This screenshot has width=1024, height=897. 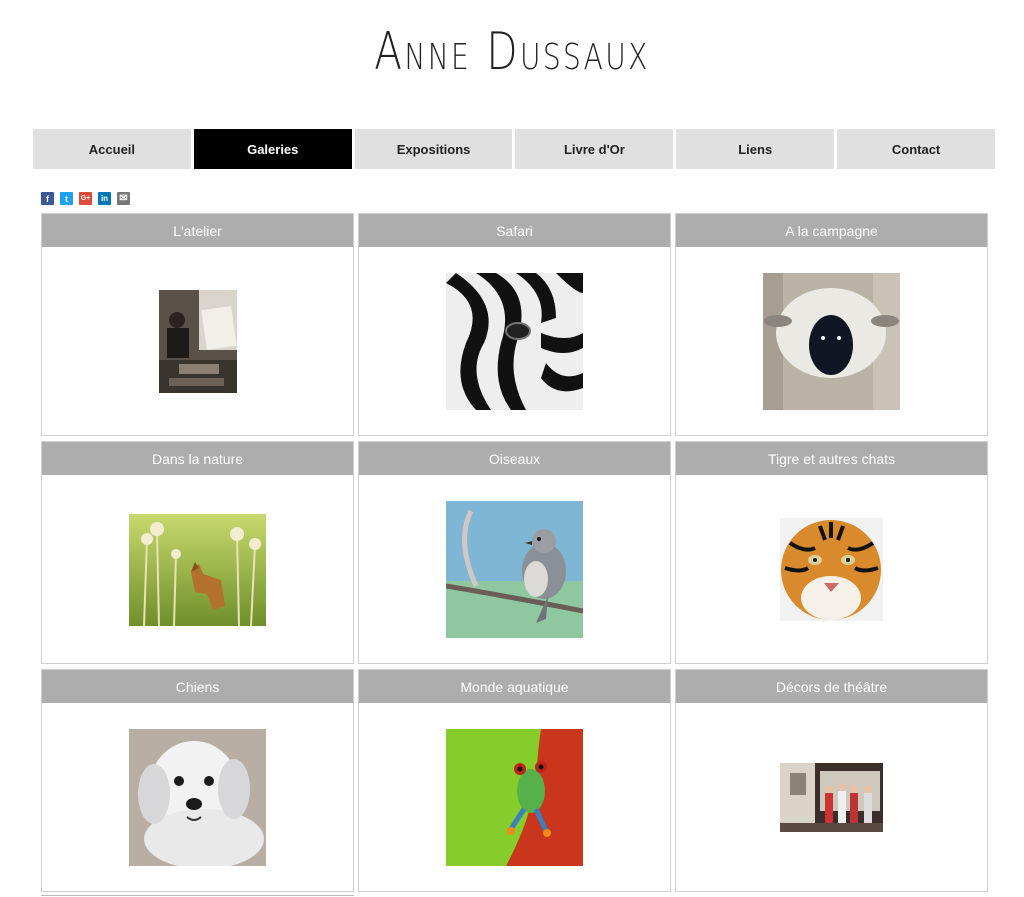 I want to click on gallery-title: L'atelier, so click(x=197, y=230).